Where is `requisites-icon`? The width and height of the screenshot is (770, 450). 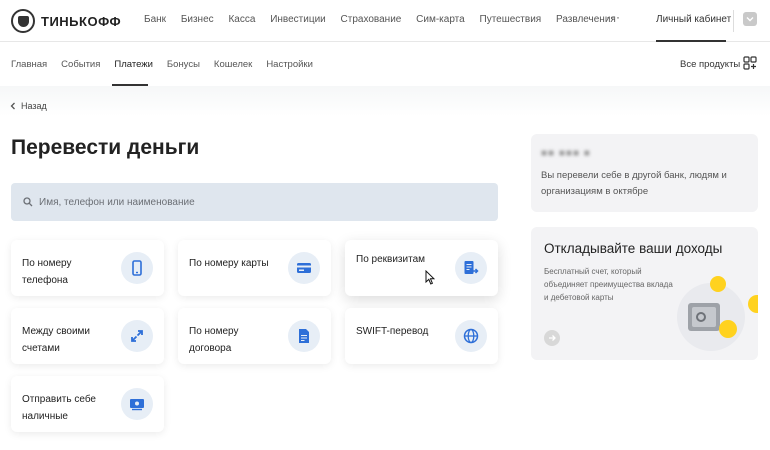
requisites-icon is located at coordinates (471, 267).